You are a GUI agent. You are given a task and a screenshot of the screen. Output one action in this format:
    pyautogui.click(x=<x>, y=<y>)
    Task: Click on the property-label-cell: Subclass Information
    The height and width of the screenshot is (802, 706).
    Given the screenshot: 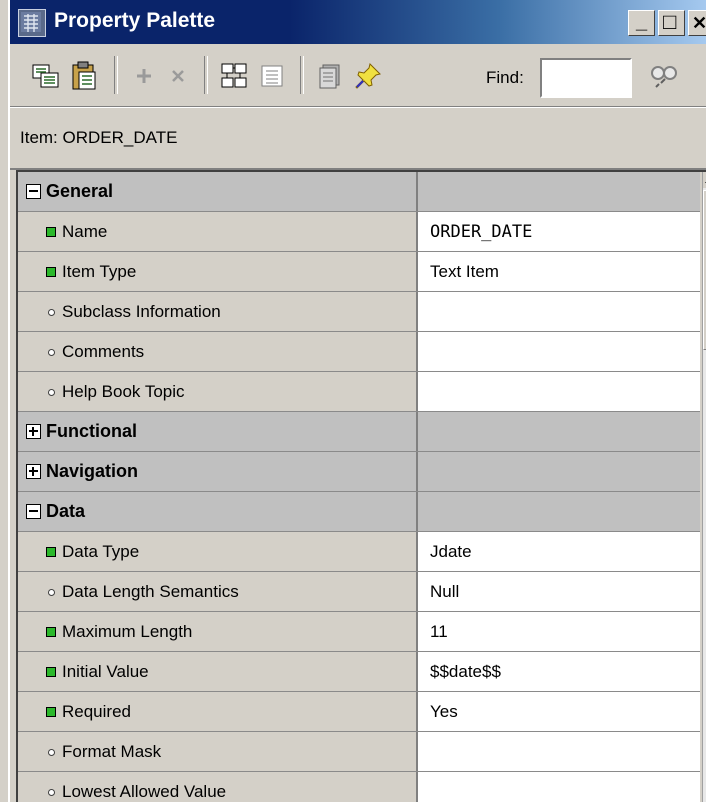 What is the action you would take?
    pyautogui.click(x=218, y=311)
    